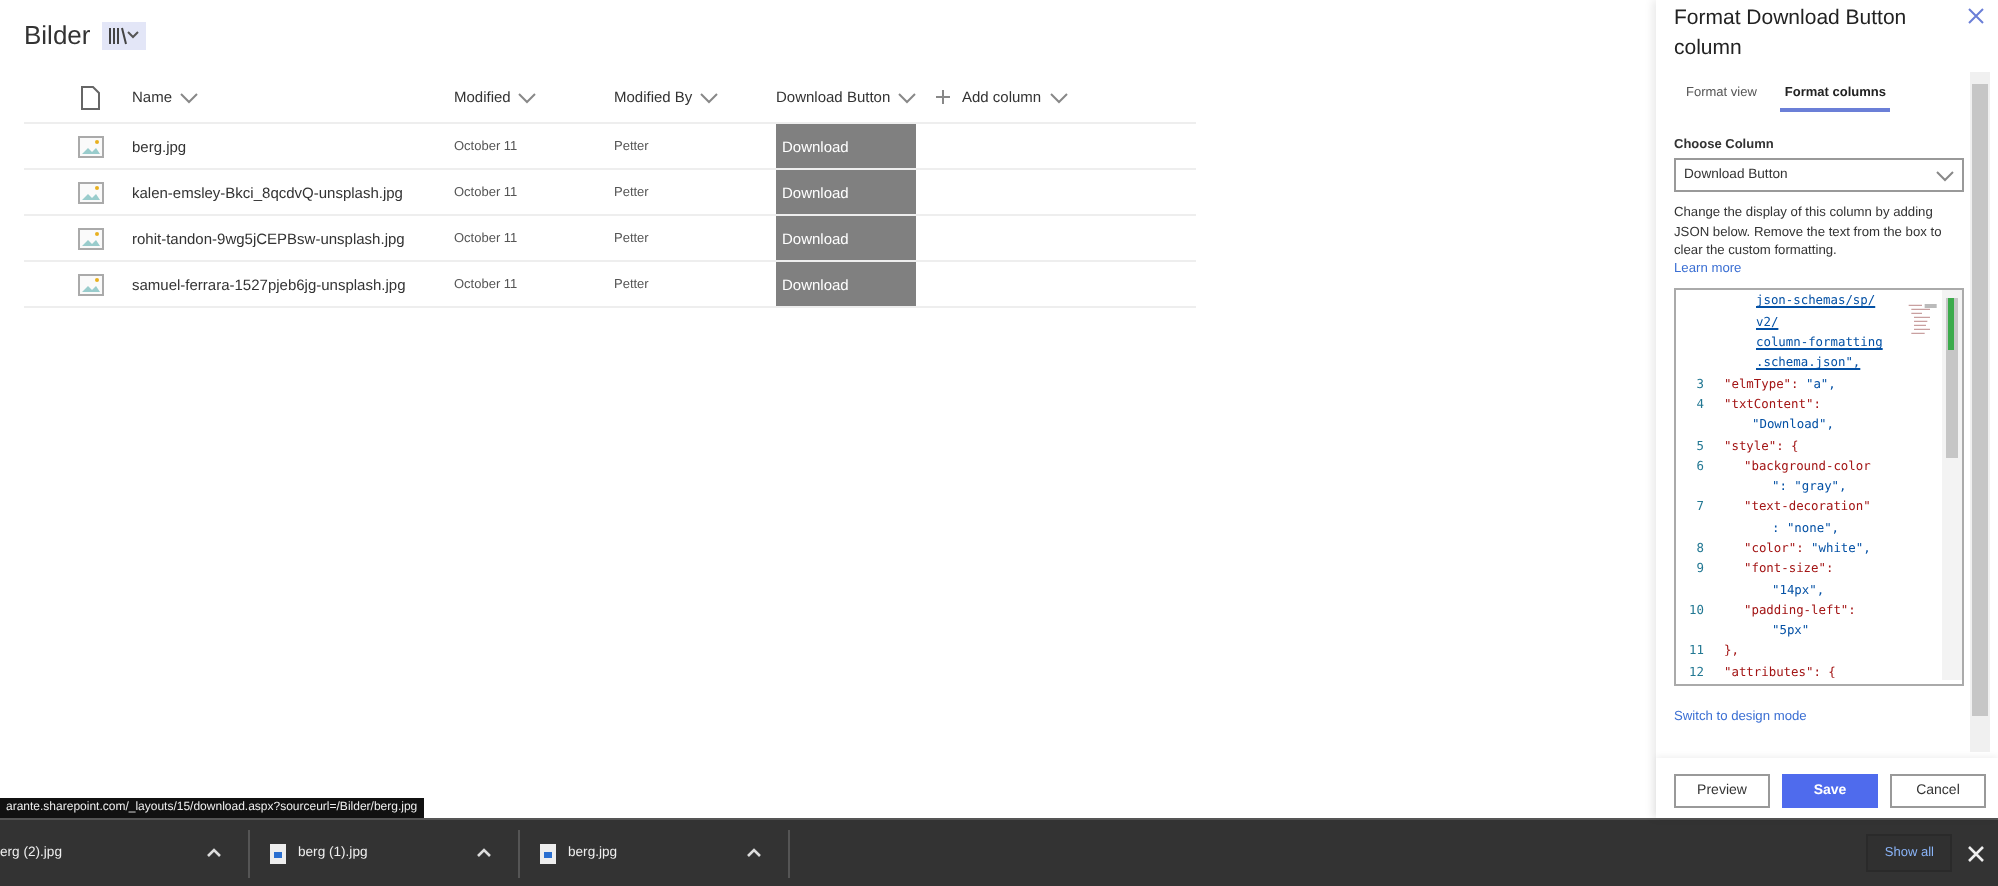  Describe the element at coordinates (1980, 412) in the screenshot. I see `panel-scrollbar` at that location.